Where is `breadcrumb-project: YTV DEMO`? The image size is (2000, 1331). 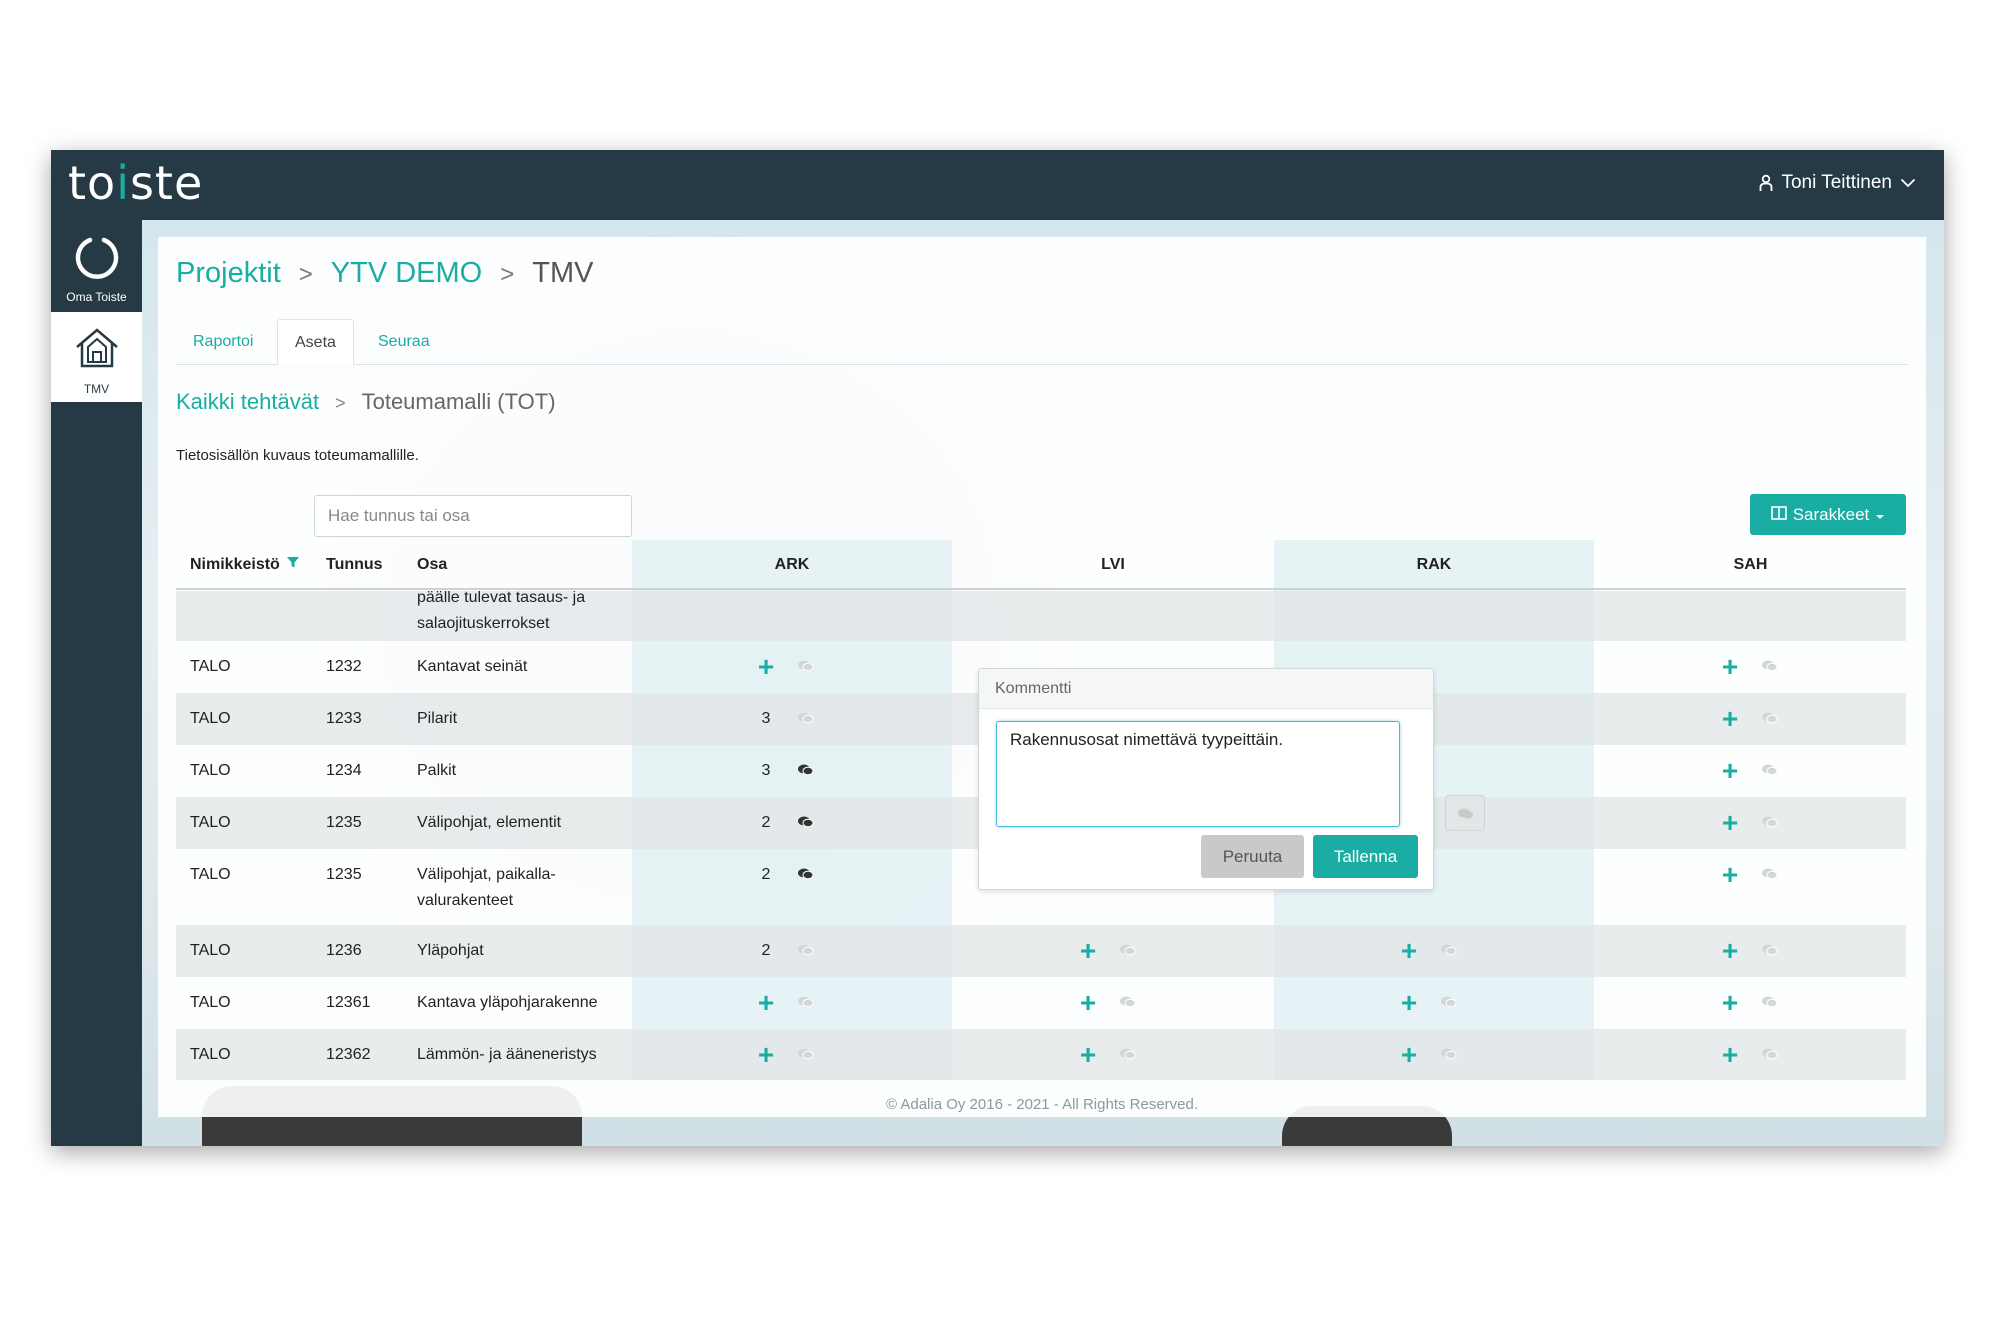
breadcrumb-project: YTV DEMO is located at coordinates (406, 273).